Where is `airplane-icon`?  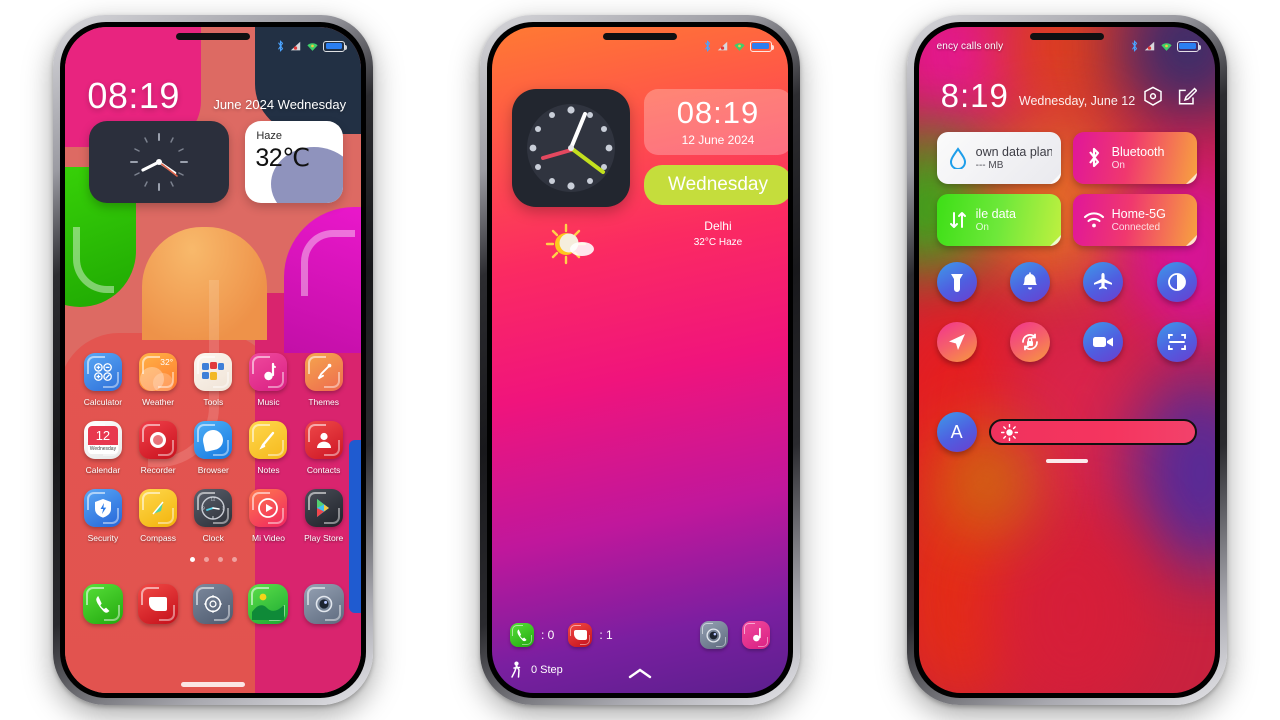 airplane-icon is located at coordinates (1103, 281).